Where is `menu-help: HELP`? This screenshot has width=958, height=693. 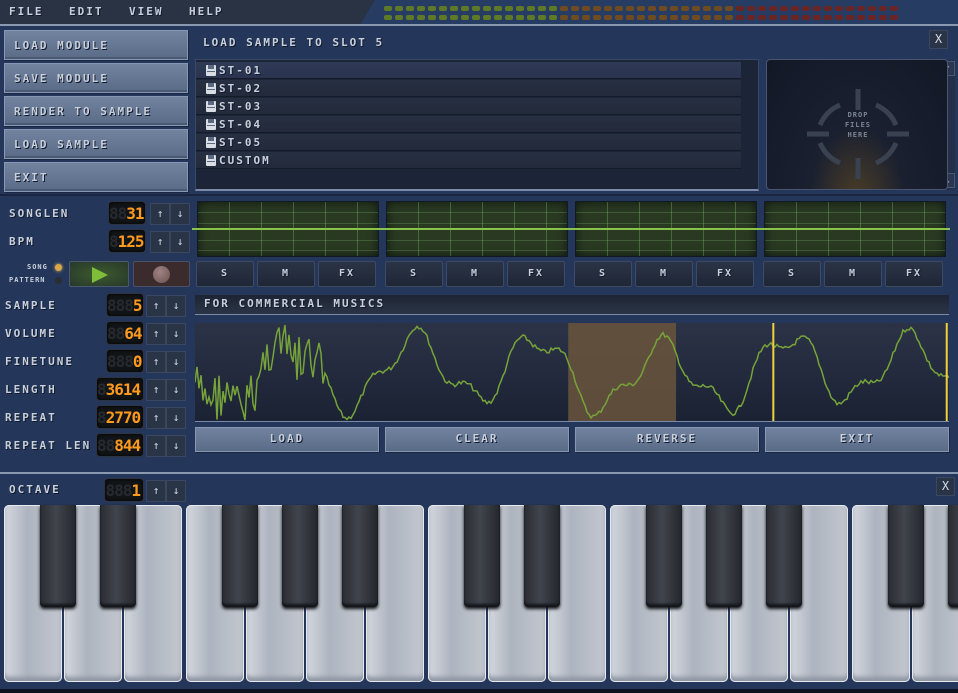 menu-help: HELP is located at coordinates (206, 11).